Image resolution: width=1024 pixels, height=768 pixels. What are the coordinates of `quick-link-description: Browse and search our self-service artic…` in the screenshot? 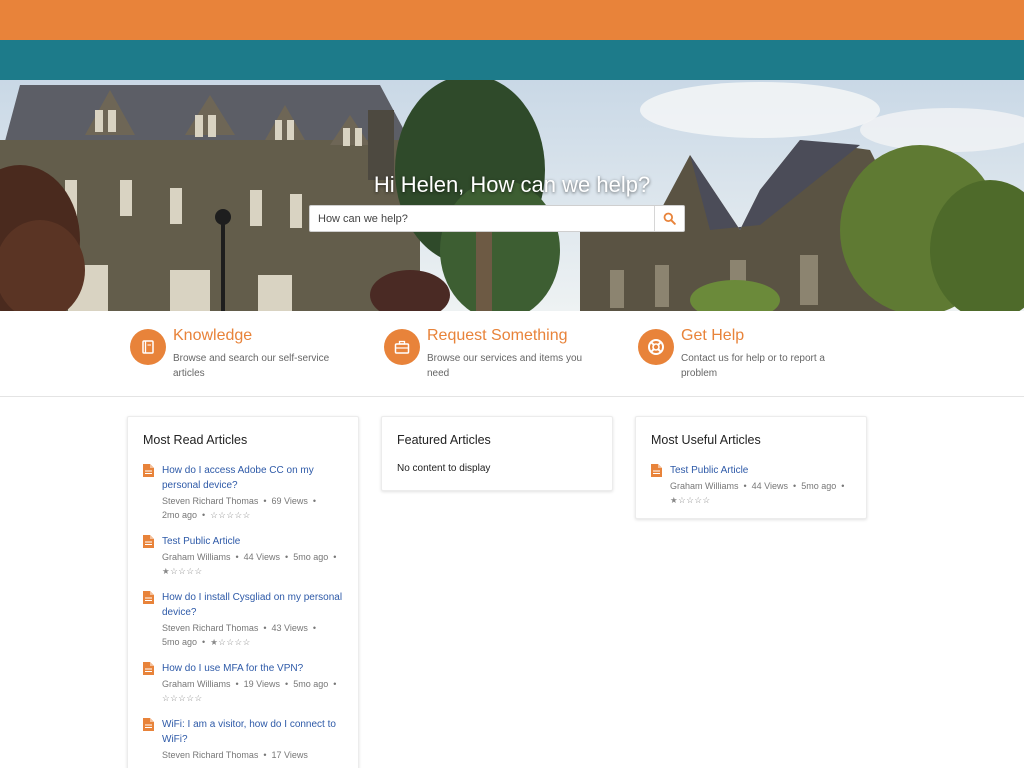 It's located at (251, 366).